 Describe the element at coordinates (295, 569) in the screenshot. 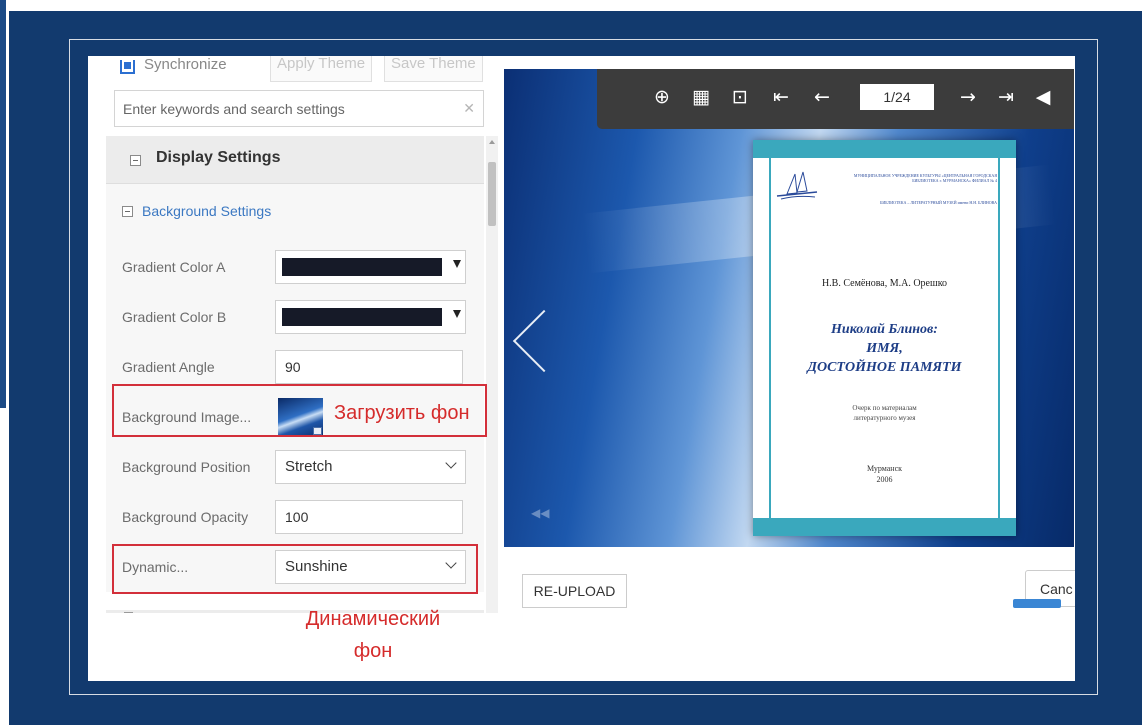

I see `dynamic-highlight` at that location.